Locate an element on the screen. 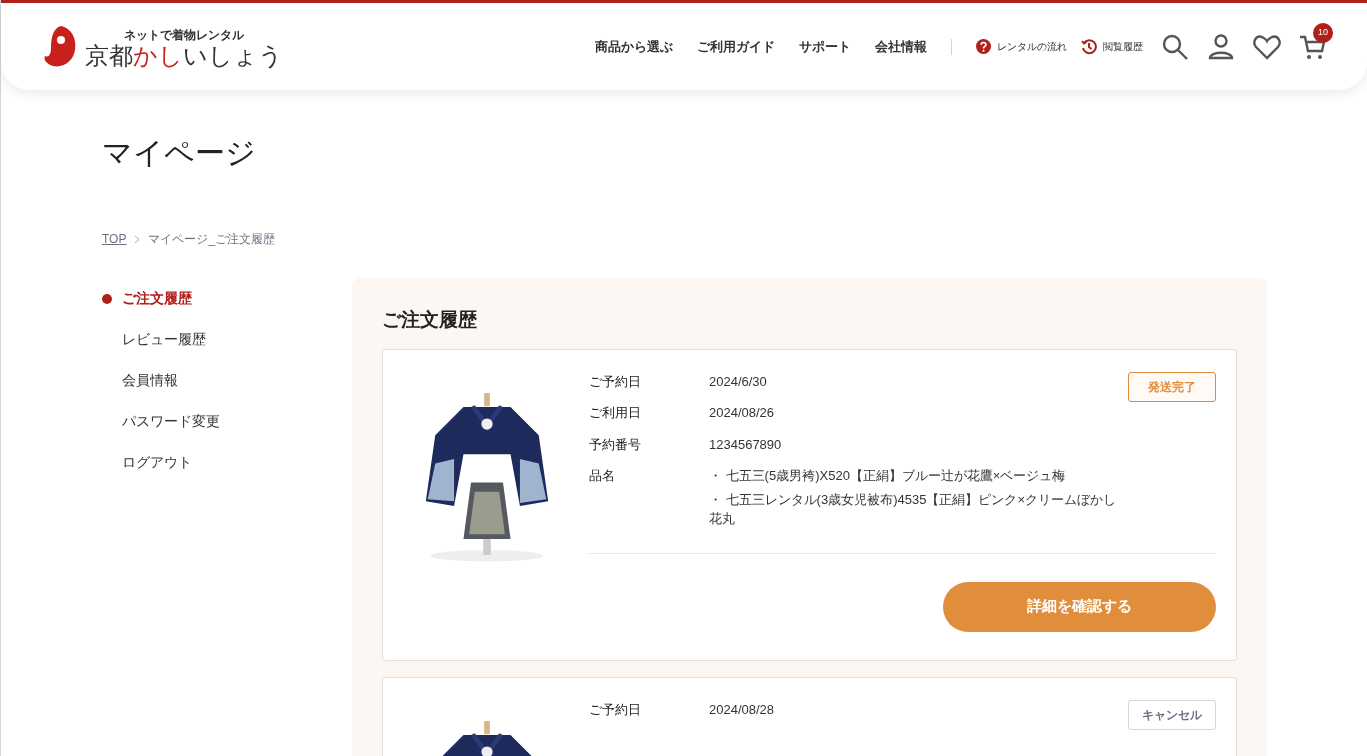 This screenshot has height=756, width=1367. heart-icon is located at coordinates (1267, 46).